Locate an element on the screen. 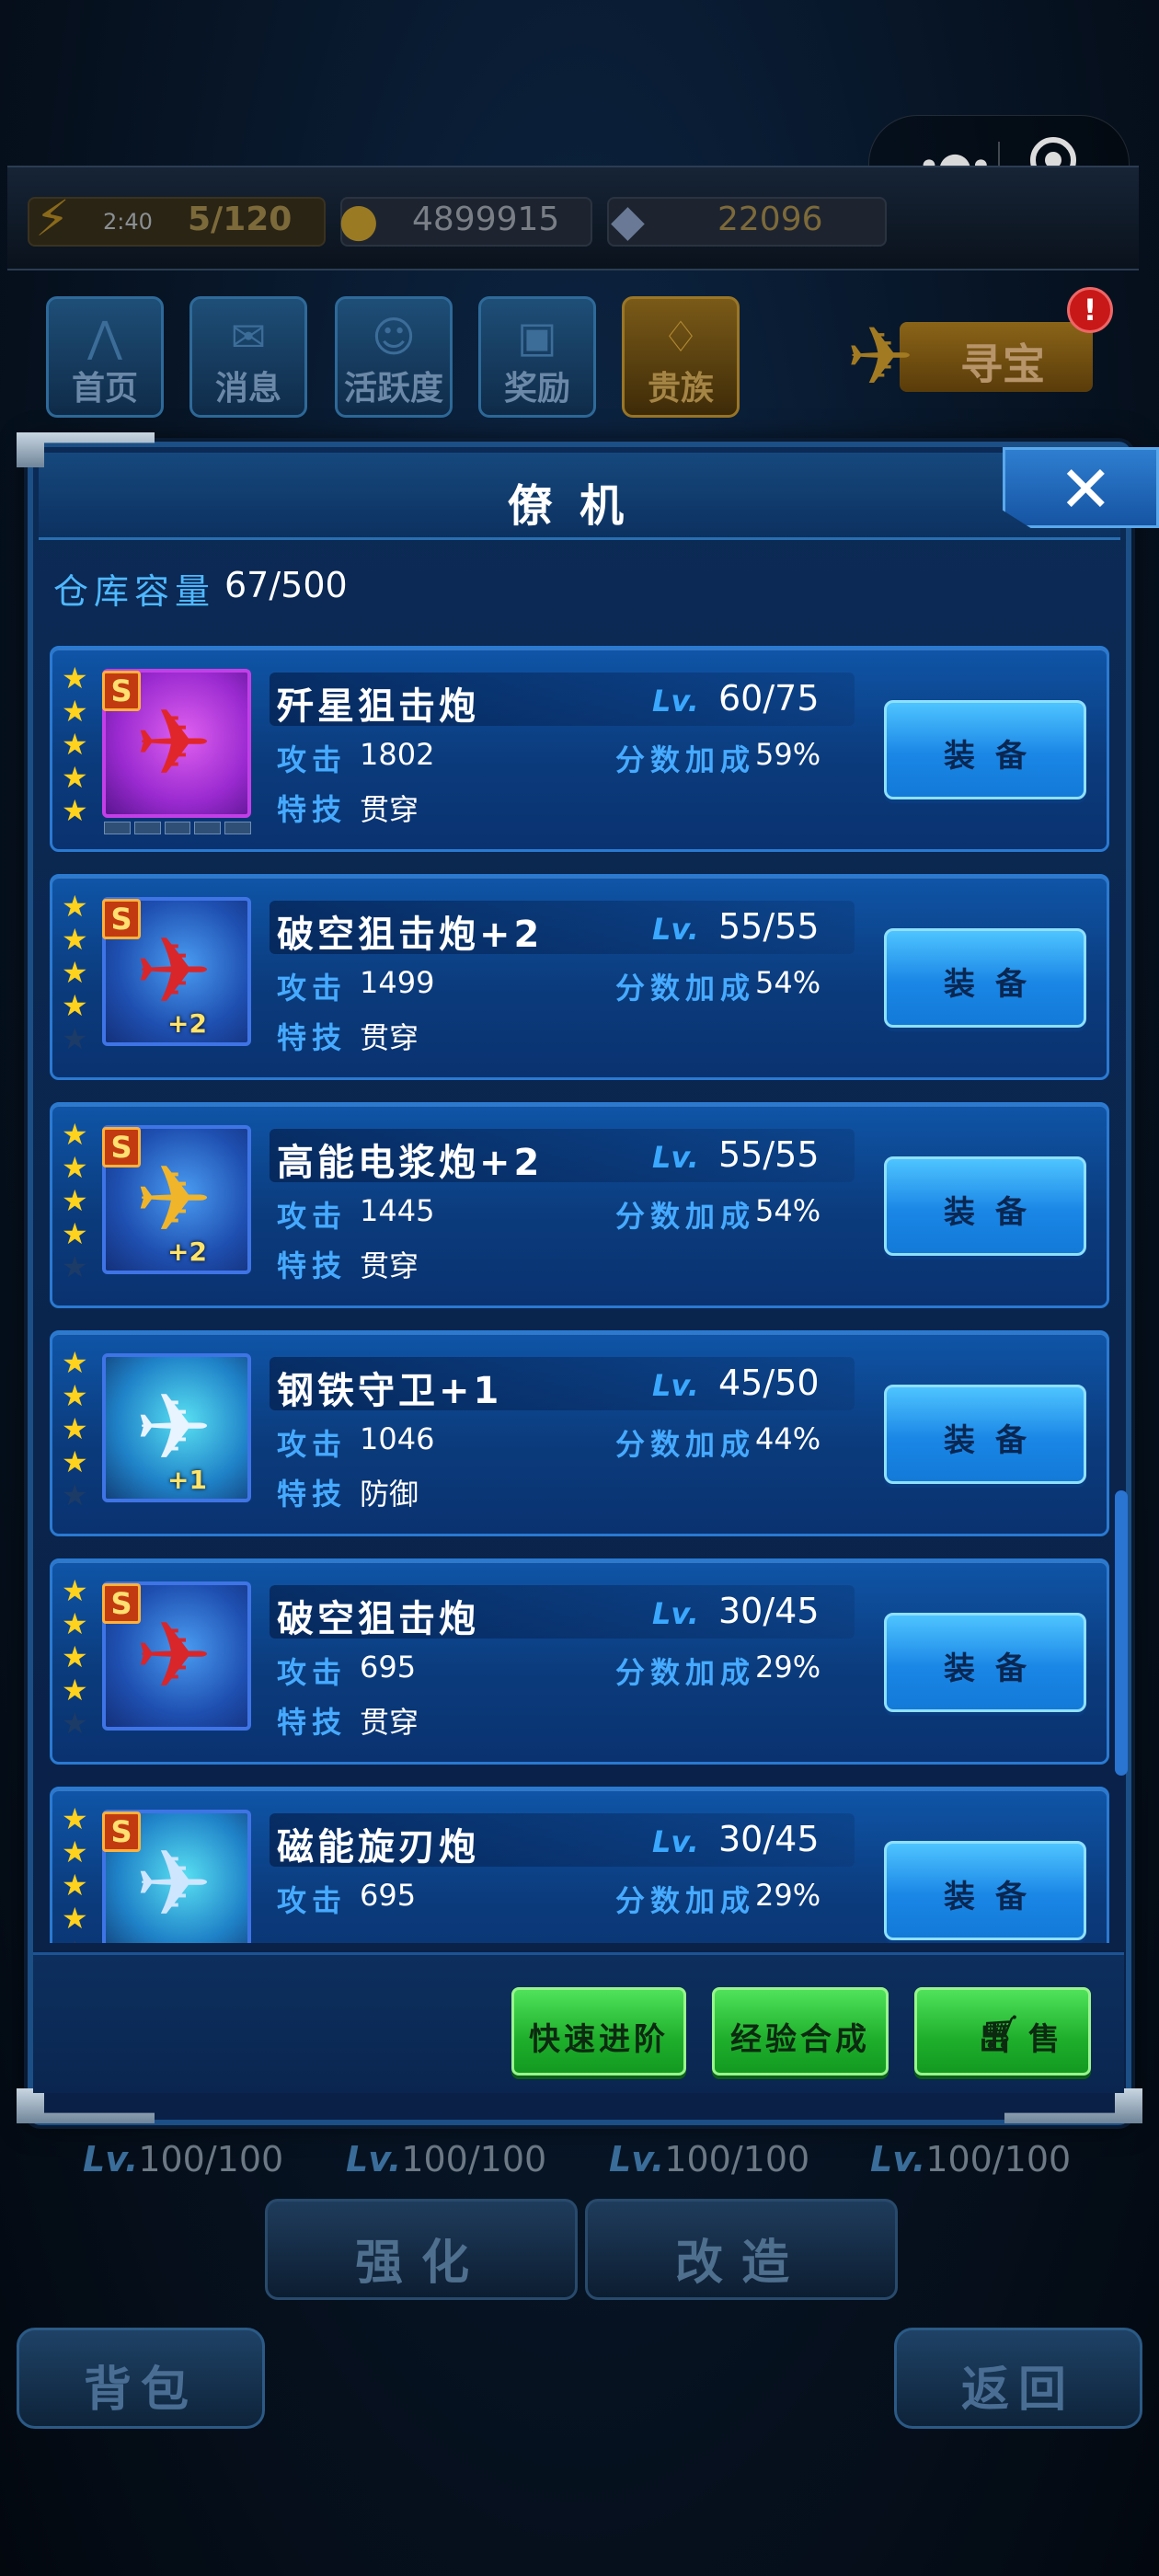 This screenshot has height=2576, width=1159. nav-activity: ☺ 活跃度 is located at coordinates (394, 357).